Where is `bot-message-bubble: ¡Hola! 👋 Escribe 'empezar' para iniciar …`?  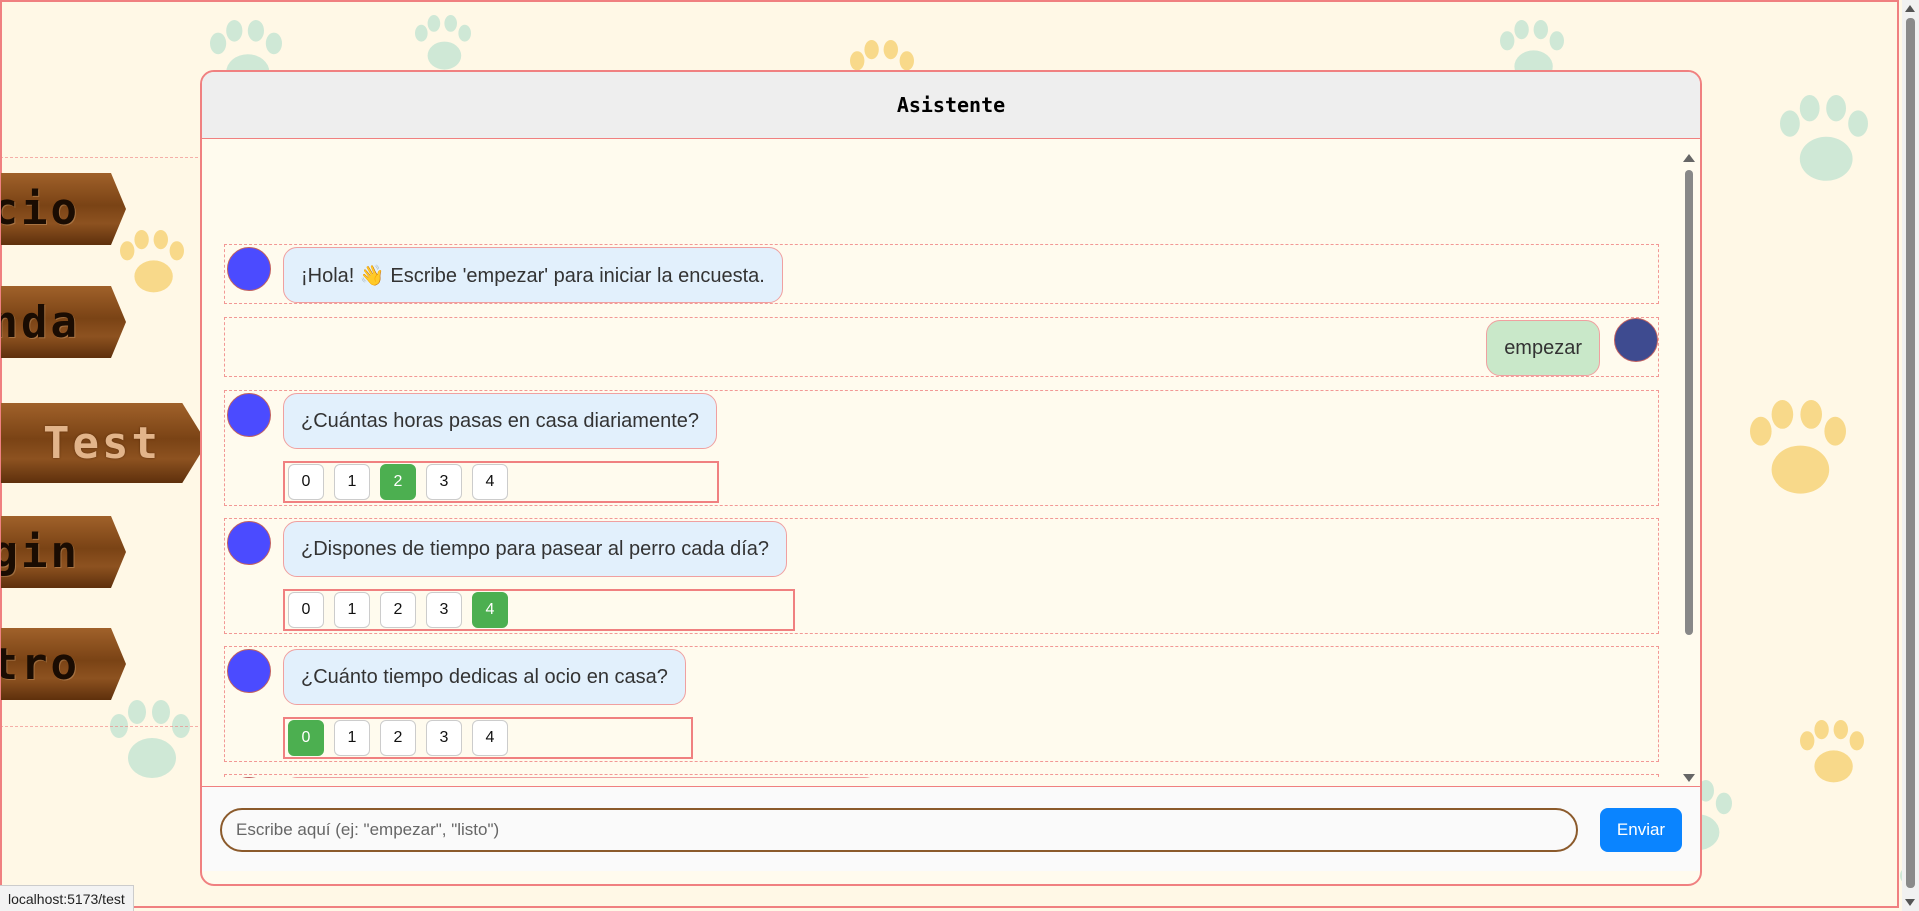 bot-message-bubble: ¡Hola! 👋 Escribe 'empezar' para iniciar … is located at coordinates (533, 275).